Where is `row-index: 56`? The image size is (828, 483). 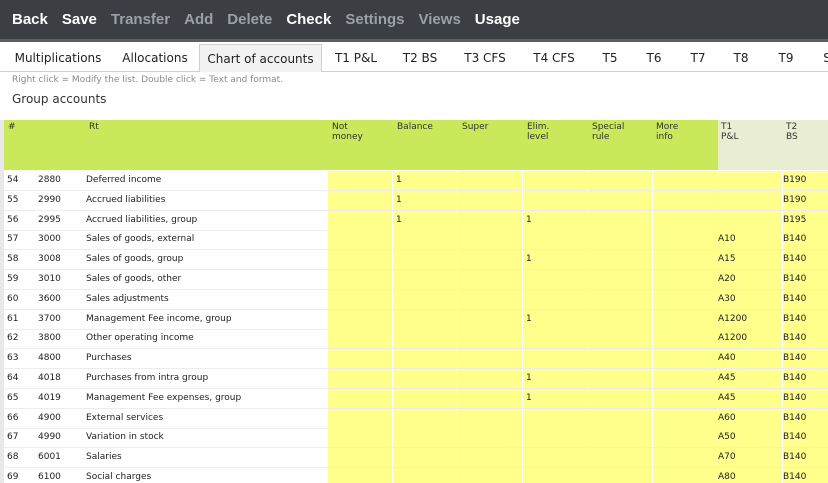
row-index: 56 is located at coordinates (11, 220).